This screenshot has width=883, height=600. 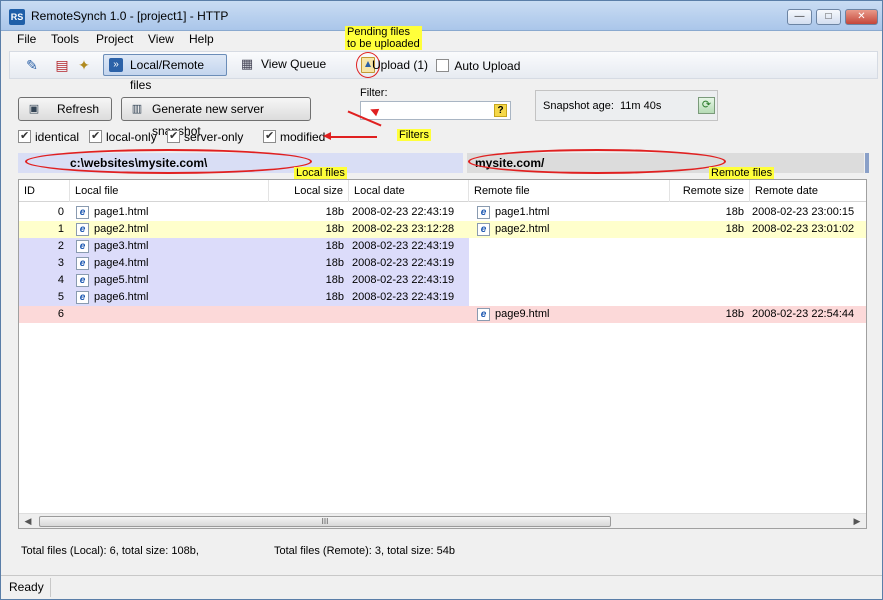 What do you see at coordinates (57, 136) in the screenshot?
I see `identical-label: identical` at bounding box center [57, 136].